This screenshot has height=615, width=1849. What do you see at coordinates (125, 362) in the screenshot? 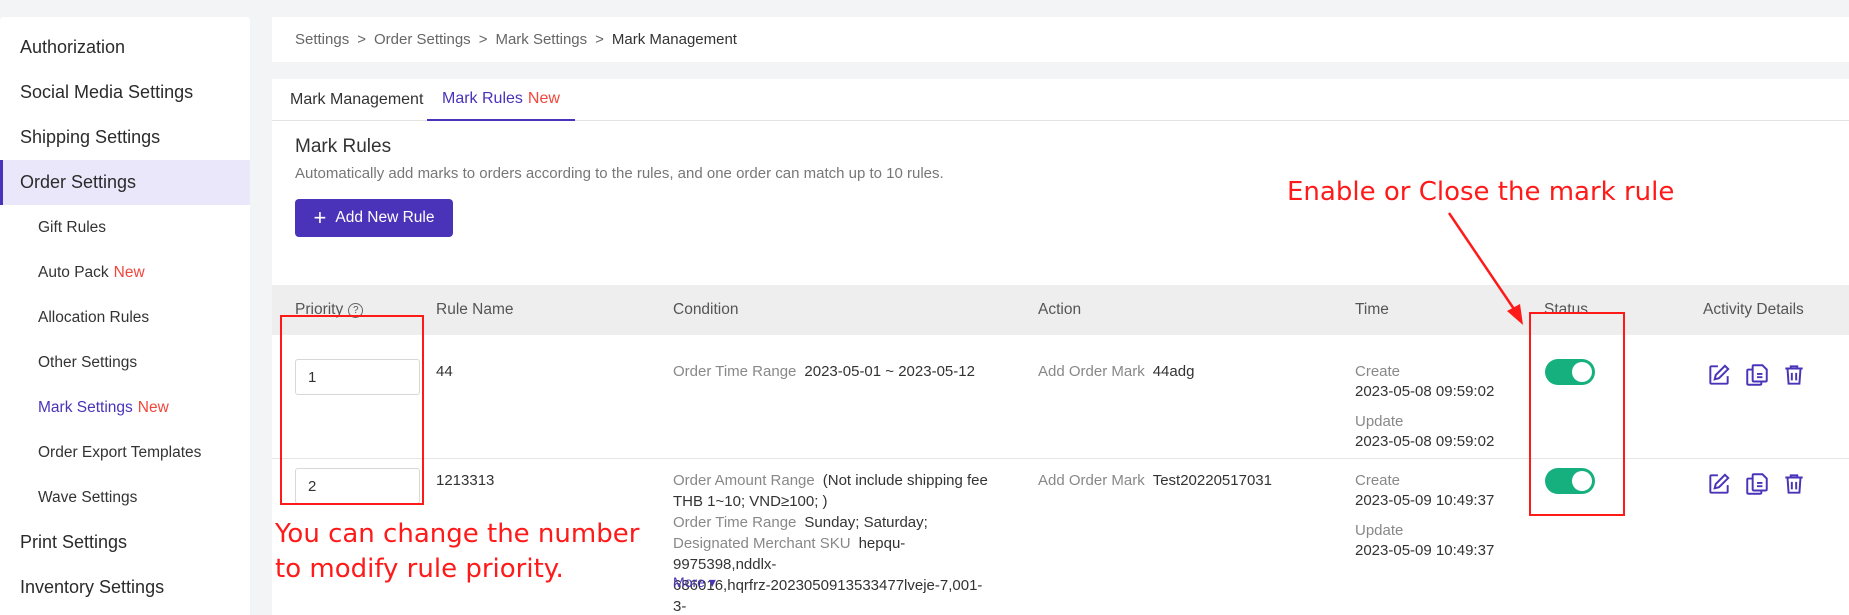
I see `sidebar-item-other-settings: Other Settings` at bounding box center [125, 362].